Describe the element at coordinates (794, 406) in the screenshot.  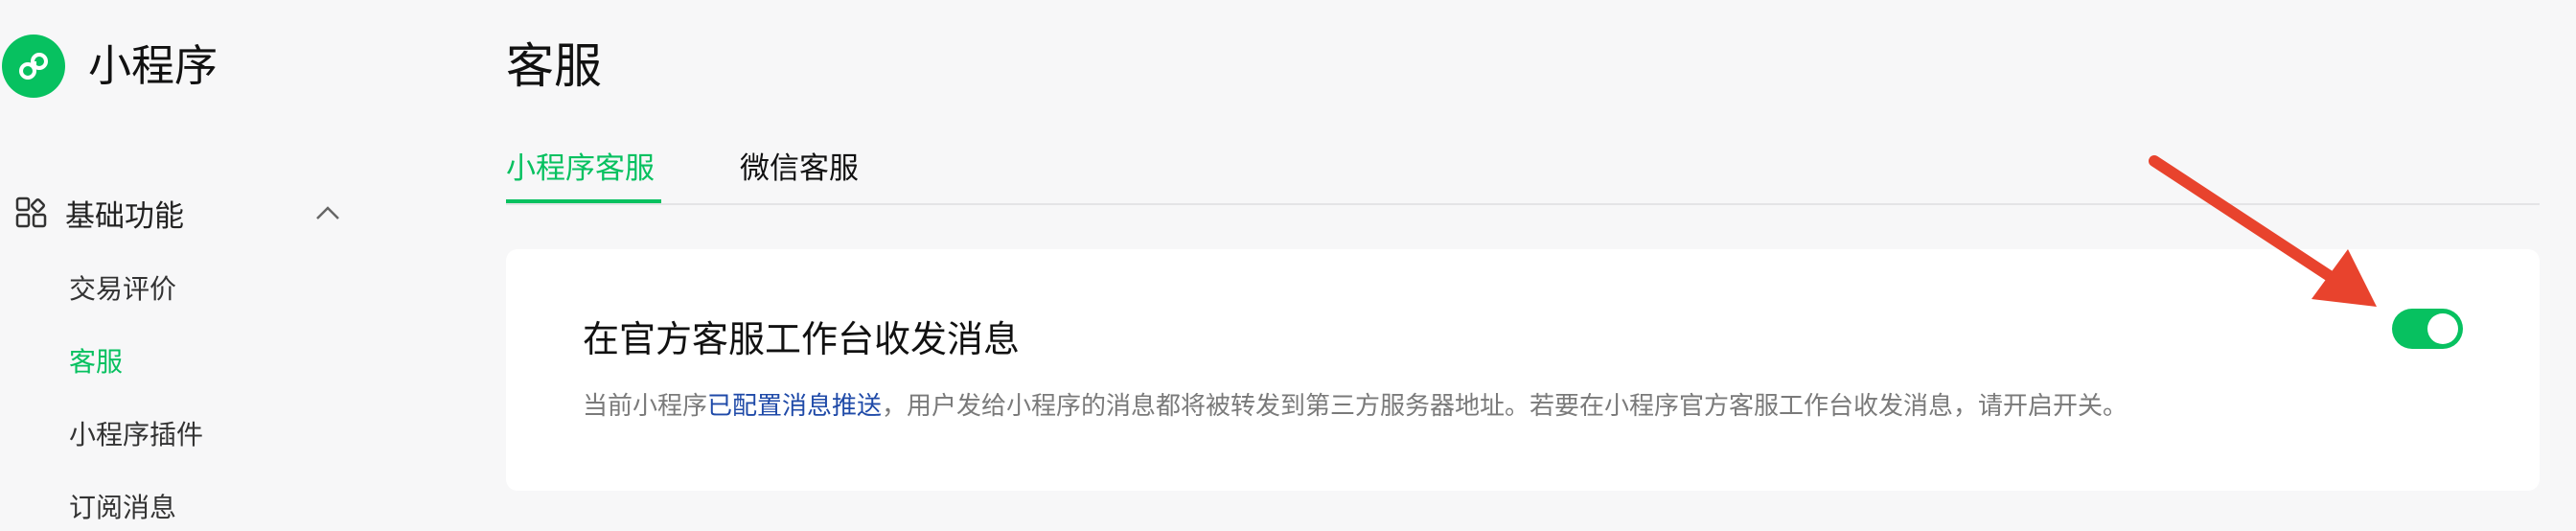
I see `configured-push-link: 已配置消息推送` at that location.